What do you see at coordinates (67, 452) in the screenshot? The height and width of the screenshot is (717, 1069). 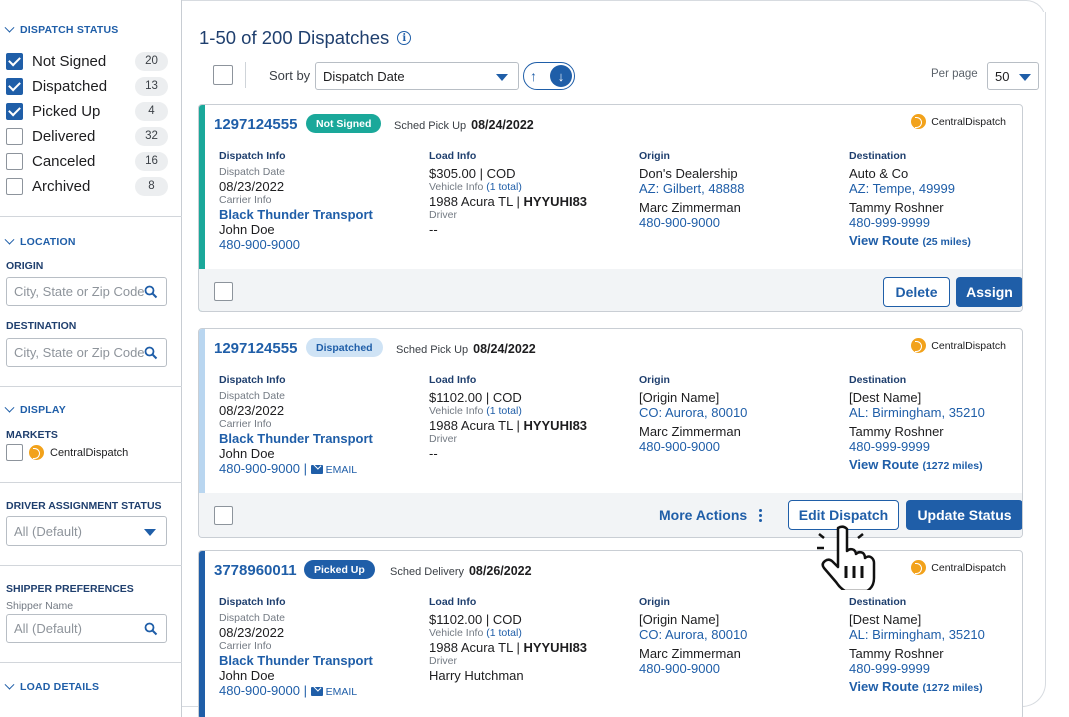 I see `market-option-centraldispatch: CentralDispatch` at bounding box center [67, 452].